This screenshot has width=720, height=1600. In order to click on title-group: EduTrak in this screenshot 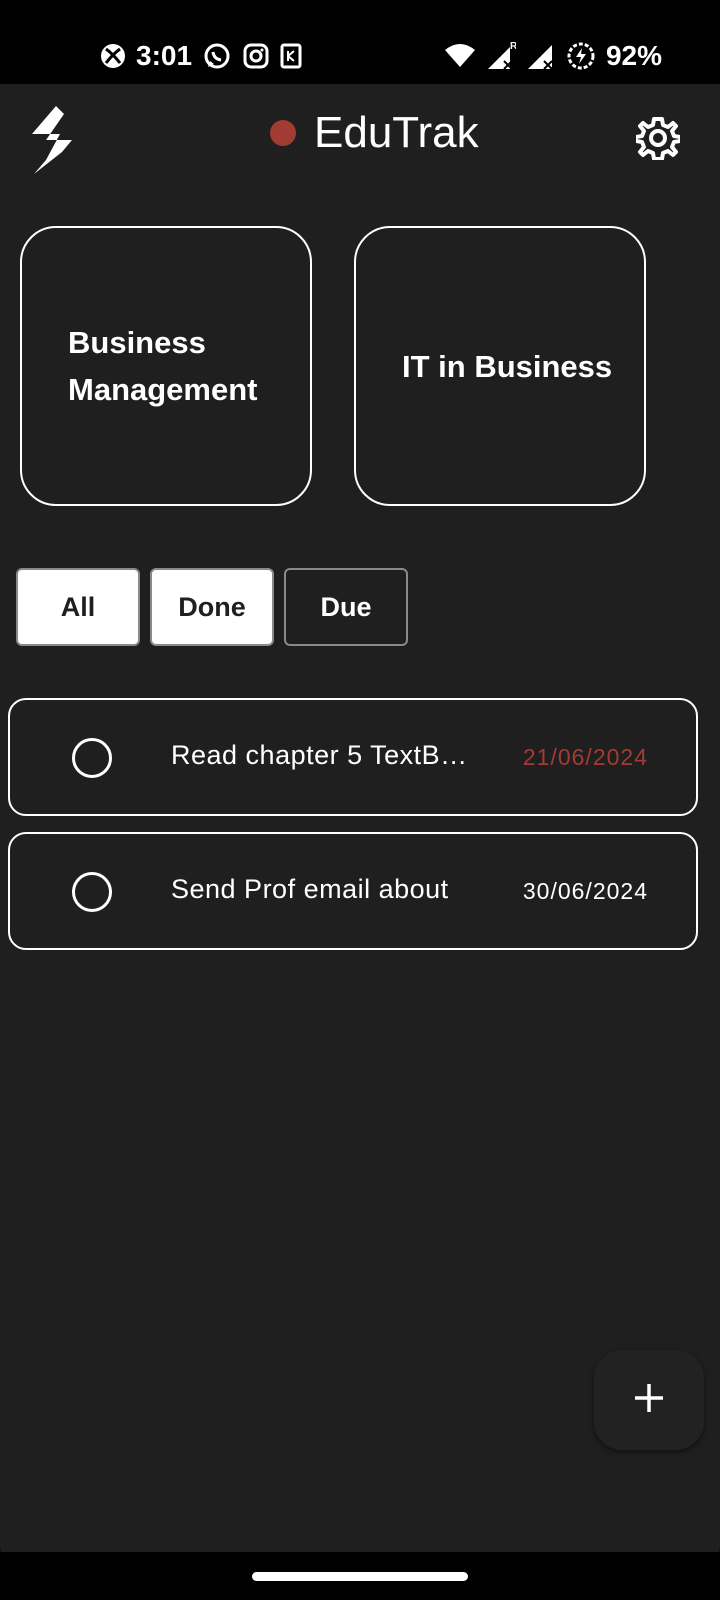, I will do `click(374, 133)`.